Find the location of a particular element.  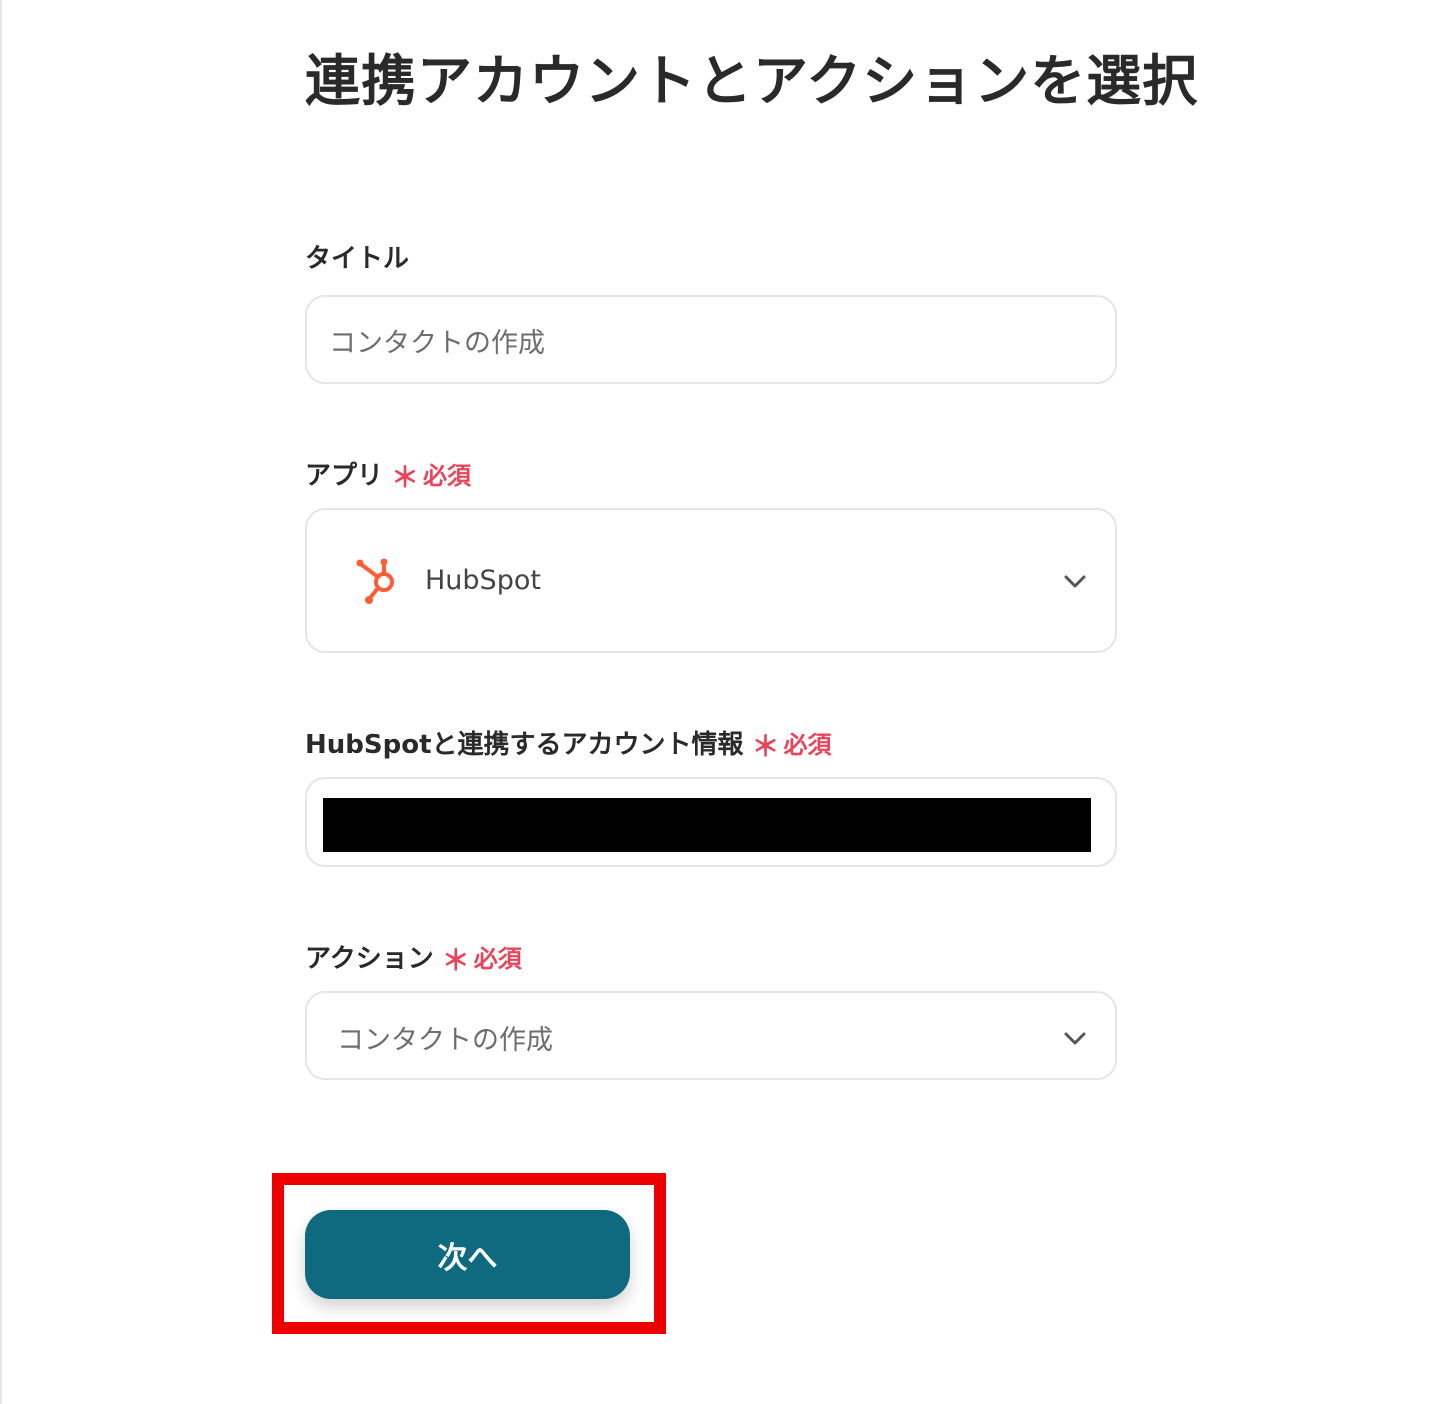

title-input: コンタクトの作成 is located at coordinates (711, 339).